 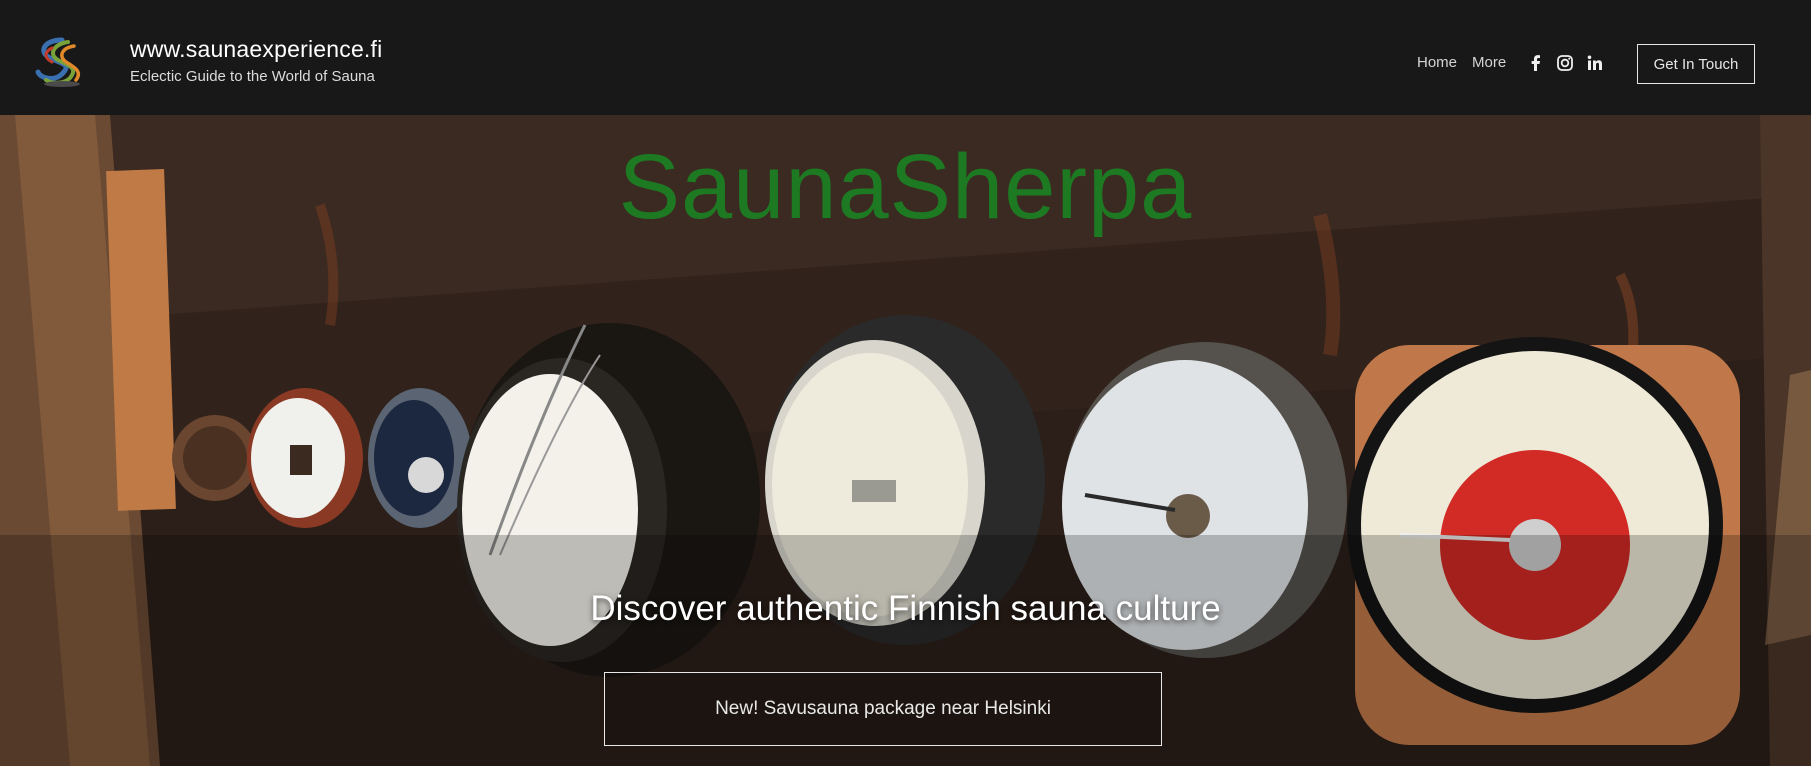 I want to click on savusauna-package-button: New! Savusauna package near Helsinki, so click(x=883, y=709).